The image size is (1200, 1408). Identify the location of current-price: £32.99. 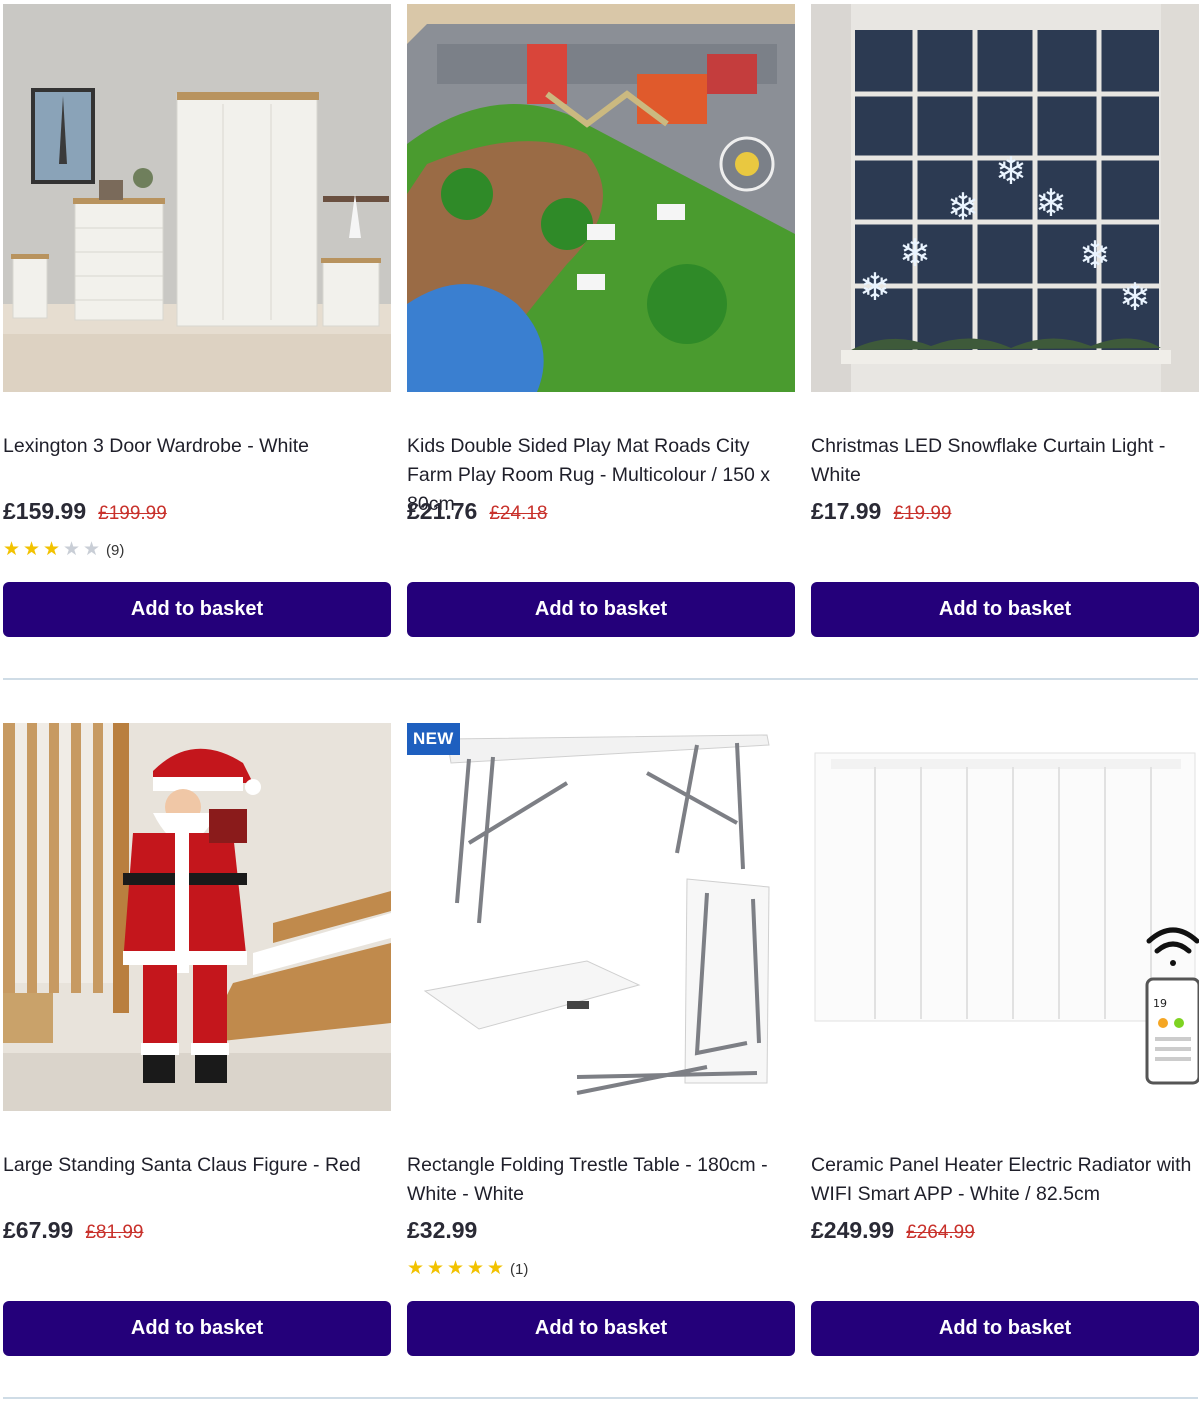
(442, 1230).